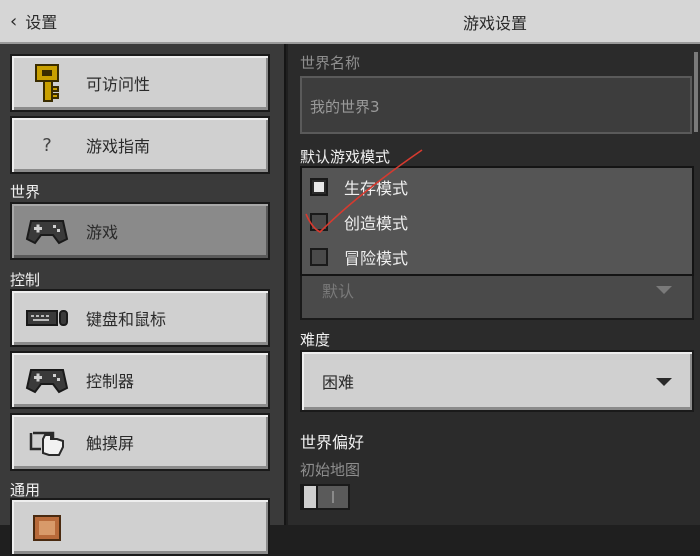 The image size is (700, 556). I want to click on controller-icon, so click(47, 380).